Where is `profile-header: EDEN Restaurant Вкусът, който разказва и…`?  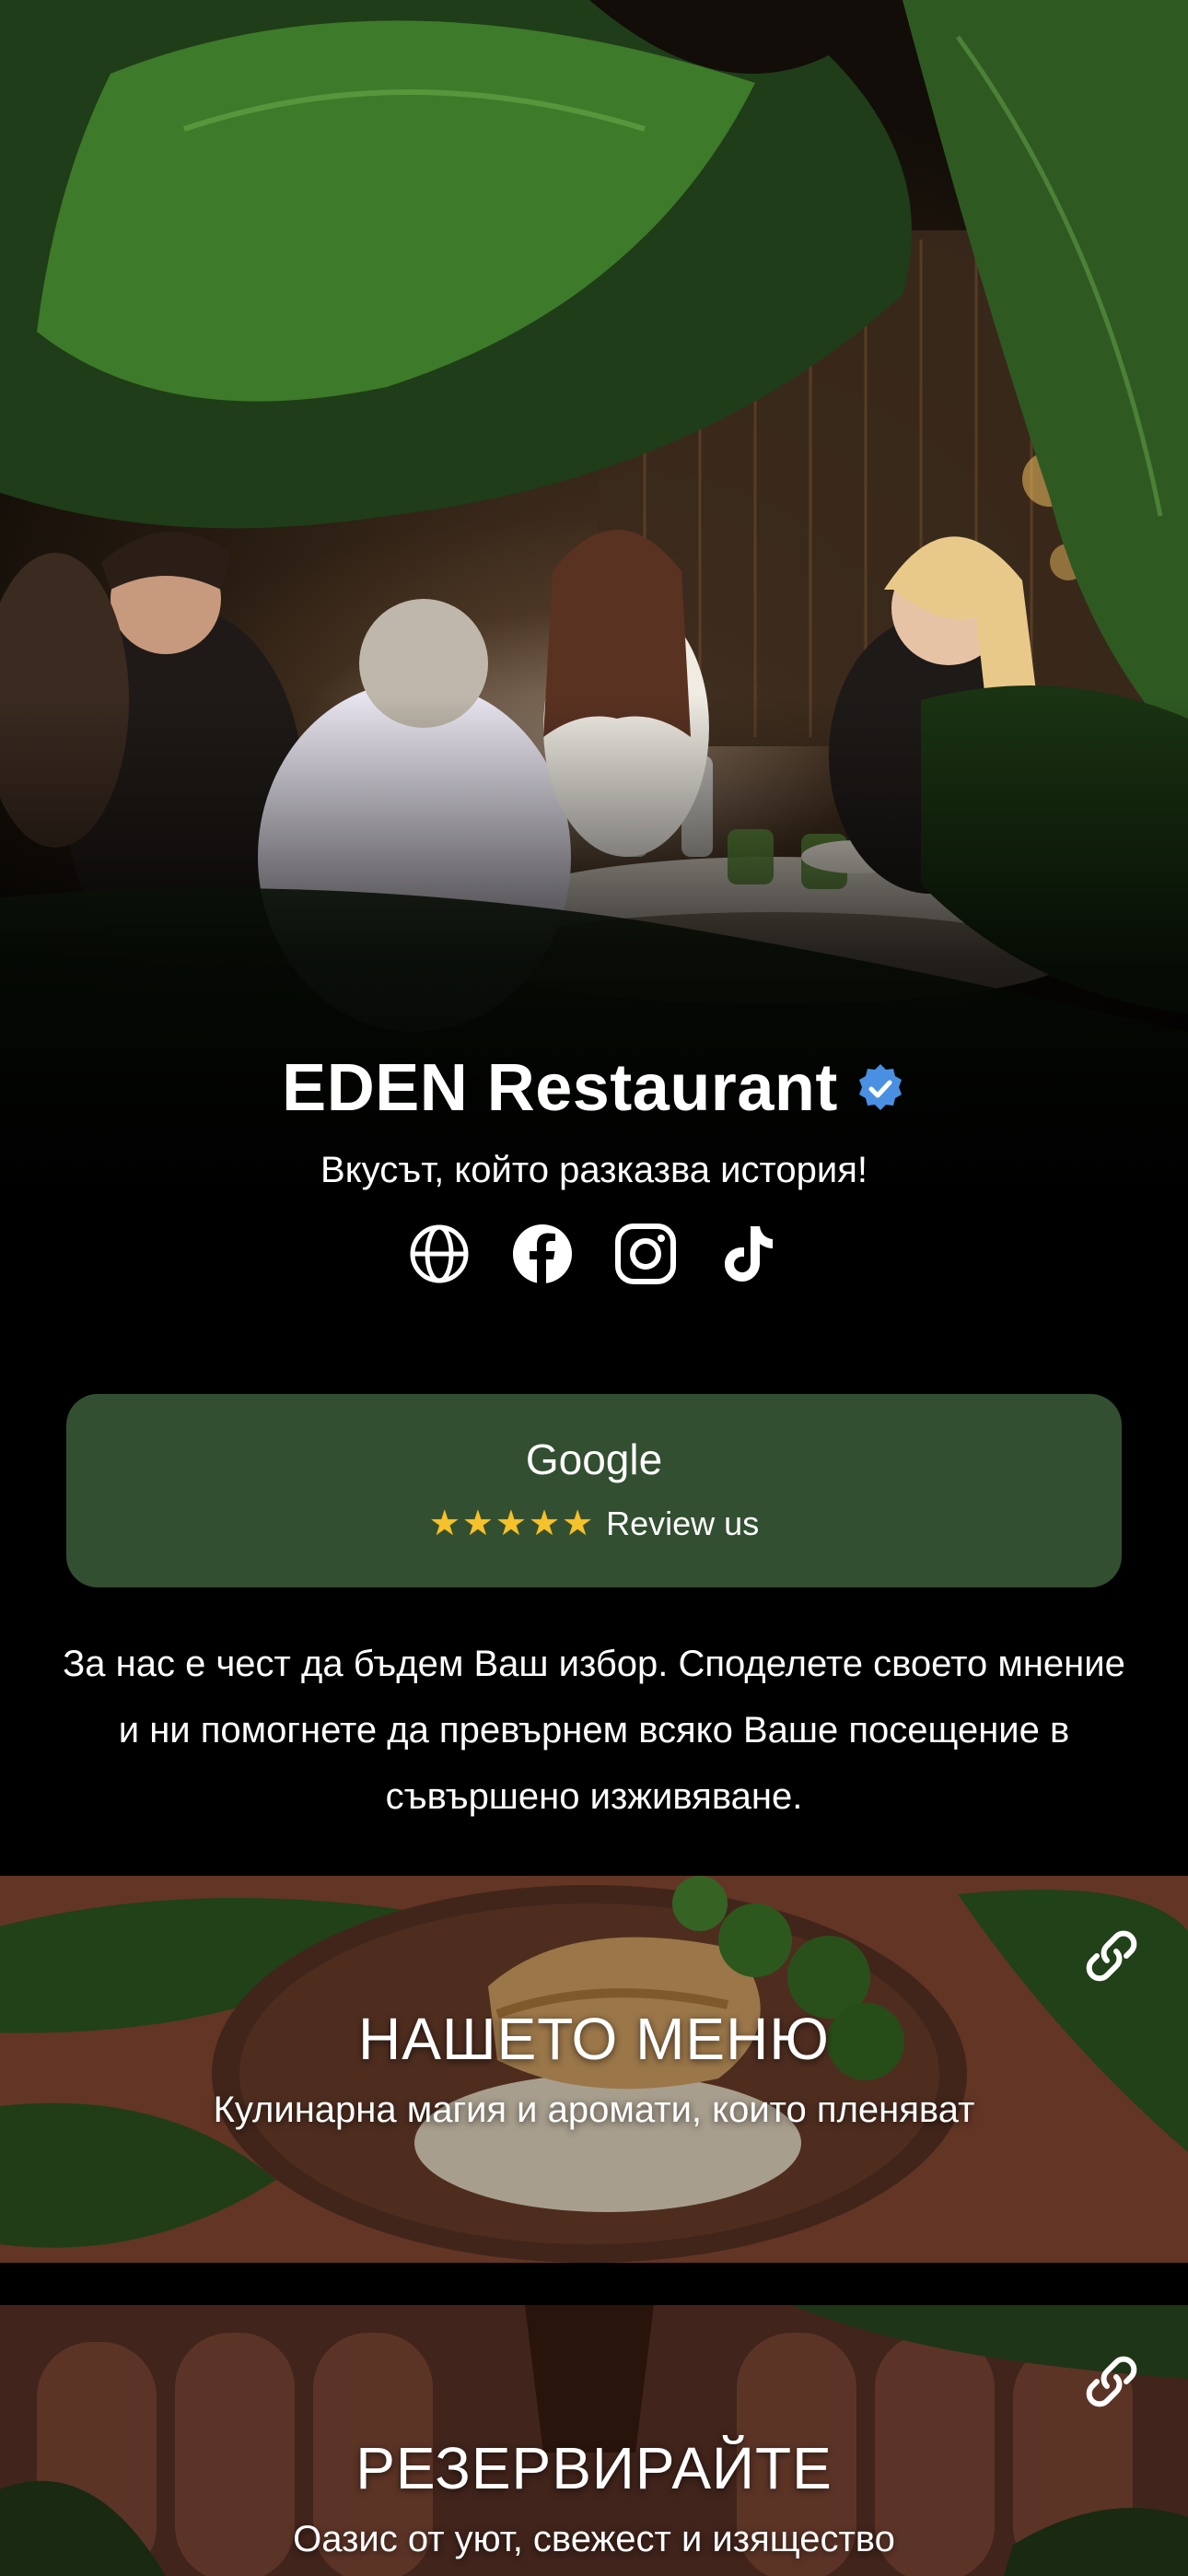 profile-header: EDEN Restaurant Вкусът, който разказва и… is located at coordinates (594, 1167).